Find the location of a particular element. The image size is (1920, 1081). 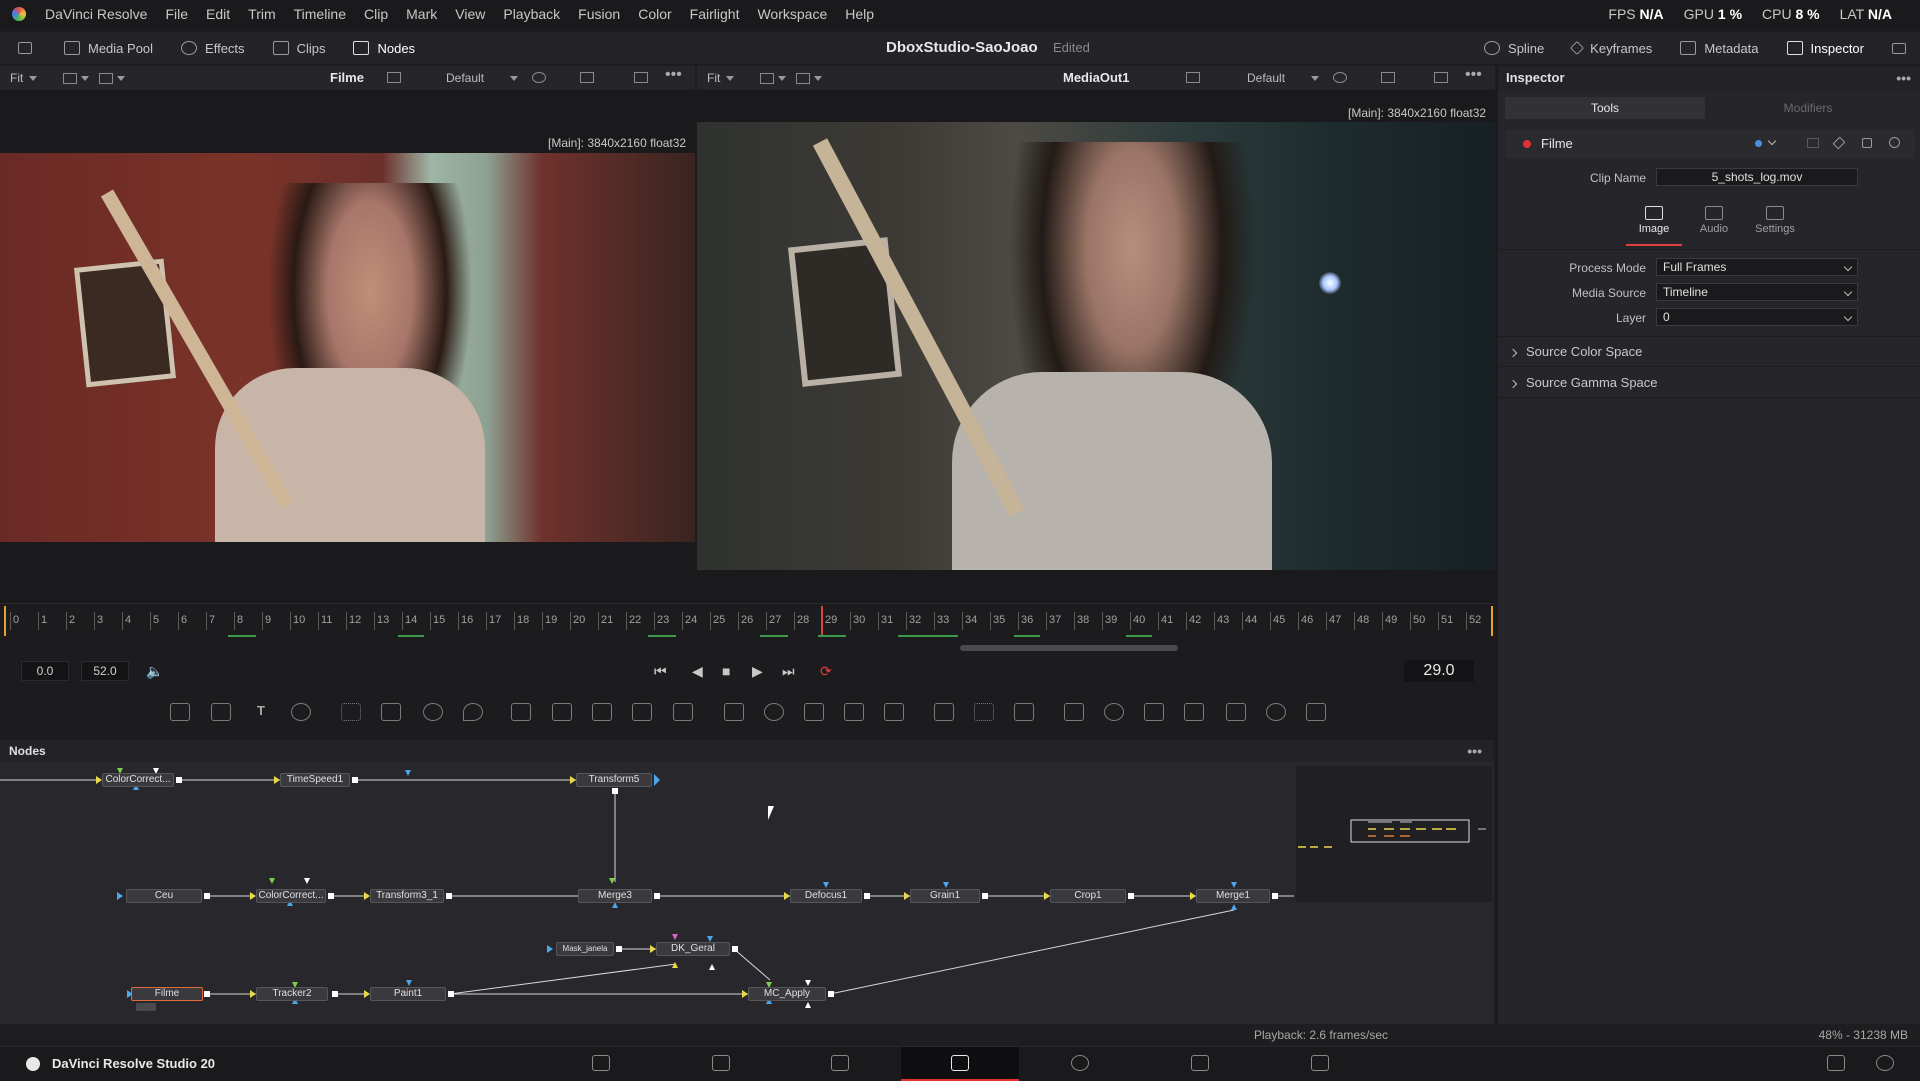

bspline-mask-icon is located at coordinates (854, 712).